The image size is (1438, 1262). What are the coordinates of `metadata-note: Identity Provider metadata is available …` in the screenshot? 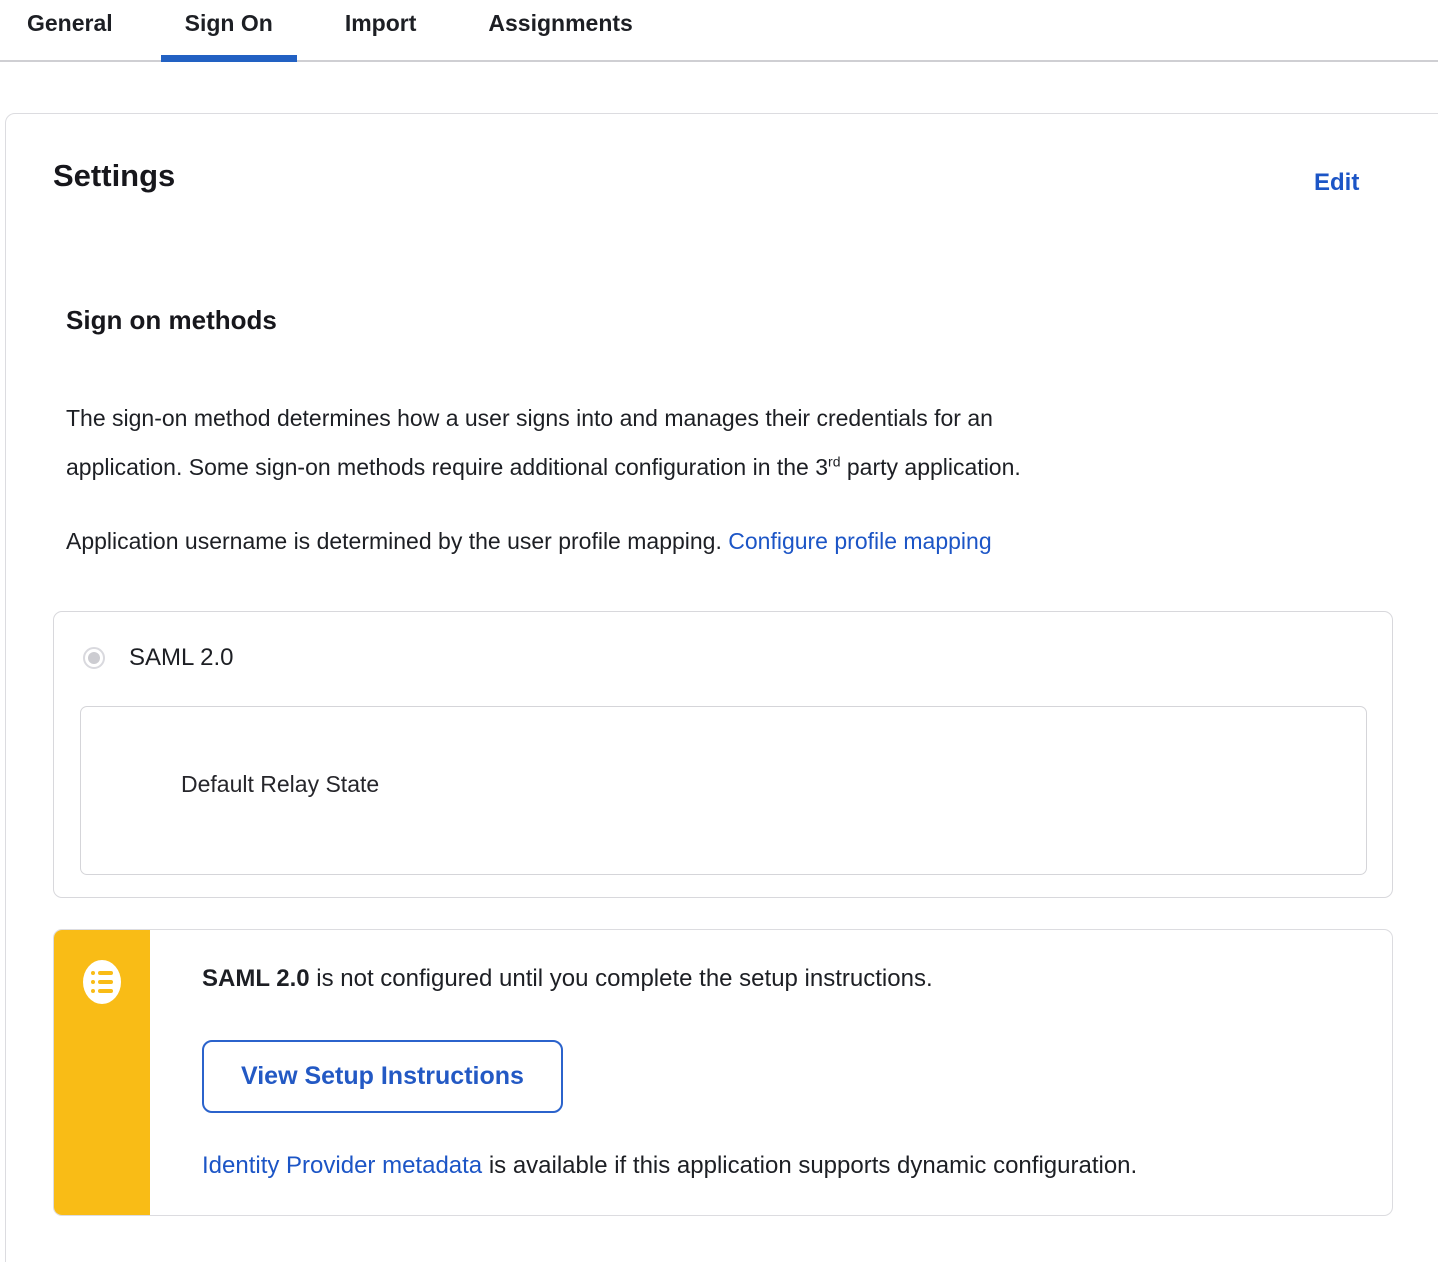 It's located at (669, 1166).